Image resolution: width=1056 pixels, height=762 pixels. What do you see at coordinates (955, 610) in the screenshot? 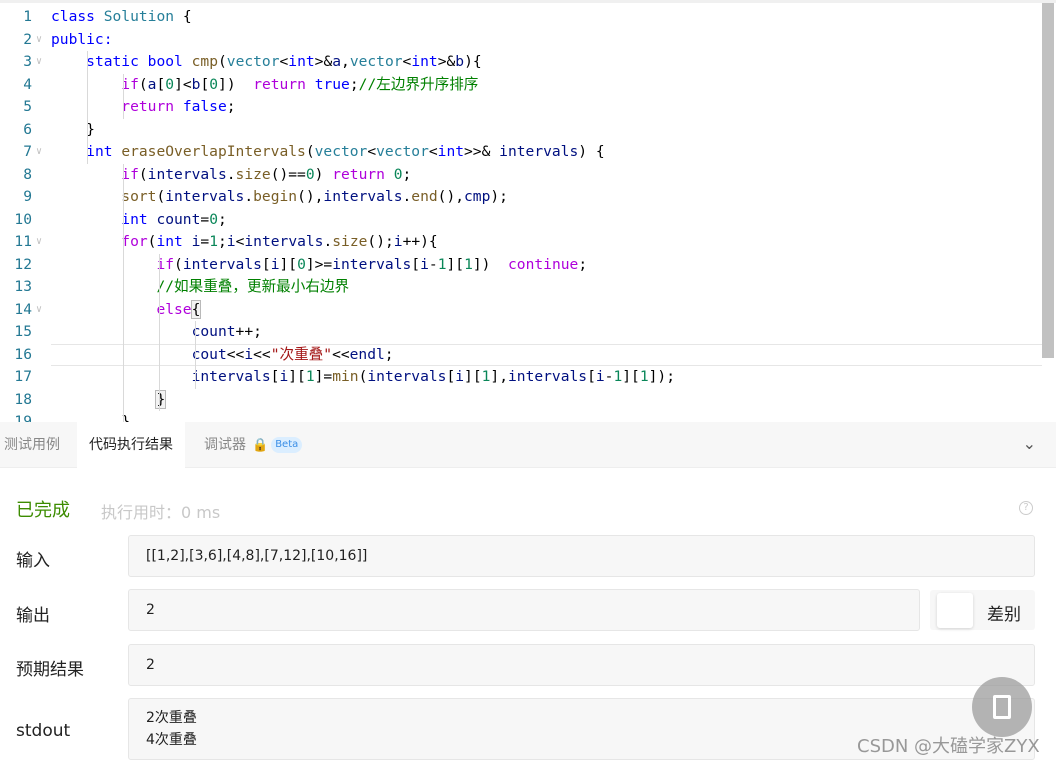
I see `diff-checkbox` at bounding box center [955, 610].